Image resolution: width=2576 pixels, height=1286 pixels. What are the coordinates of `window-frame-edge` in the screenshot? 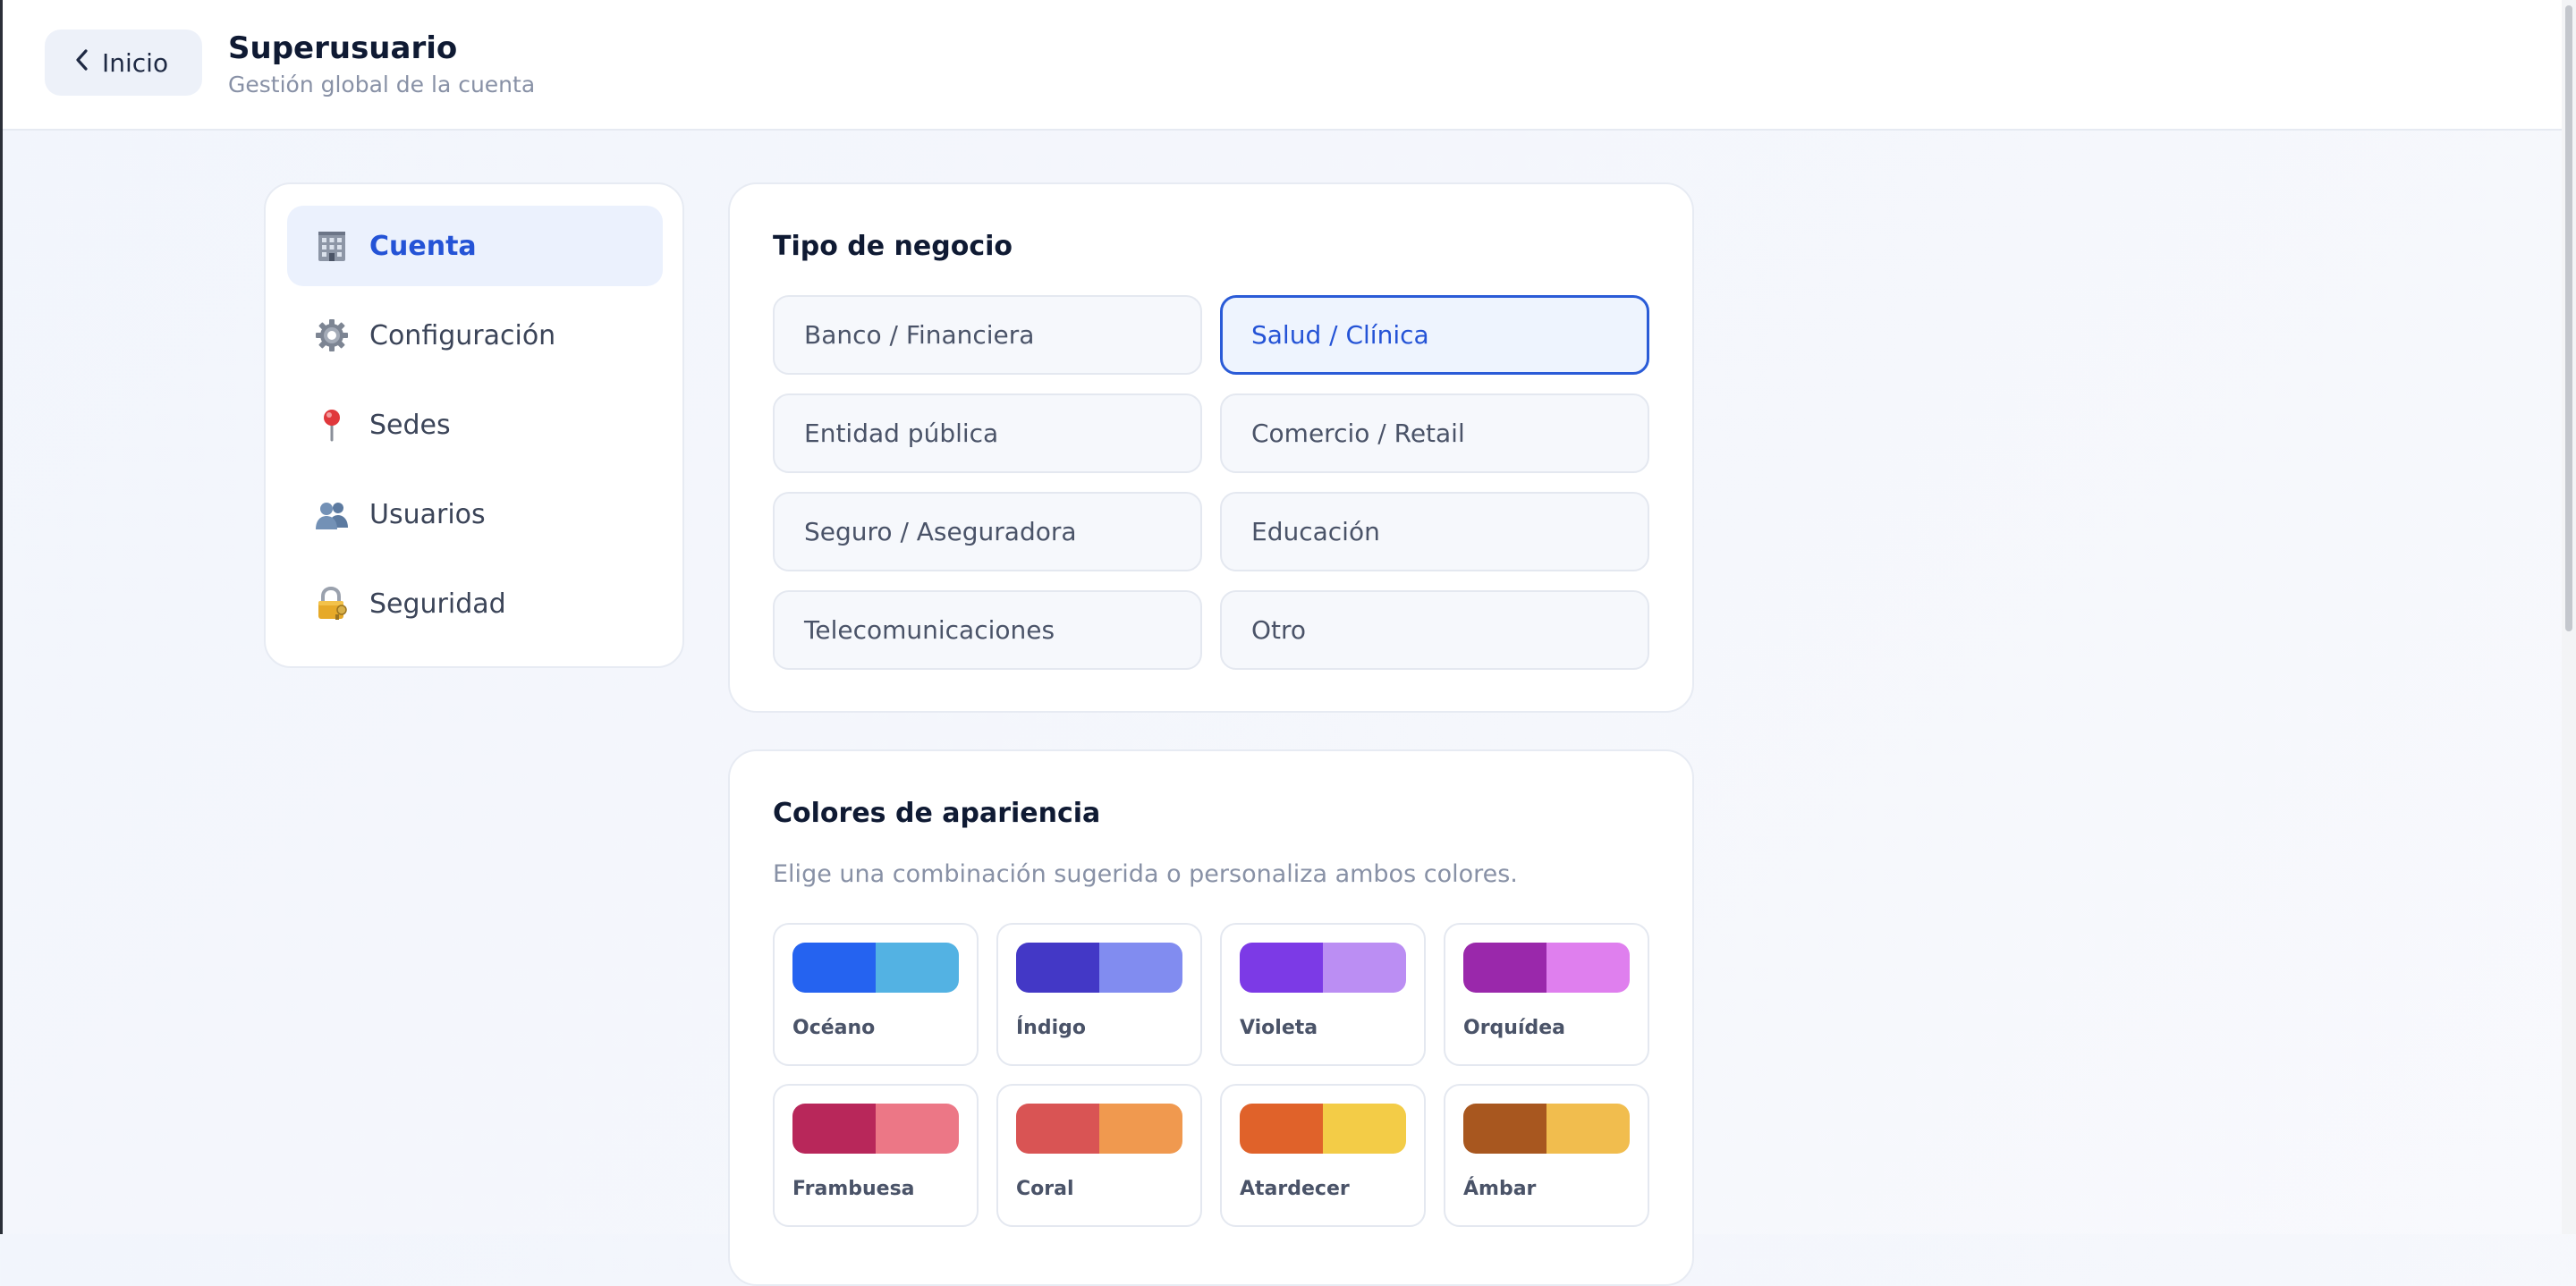 It's located at (1, 617).